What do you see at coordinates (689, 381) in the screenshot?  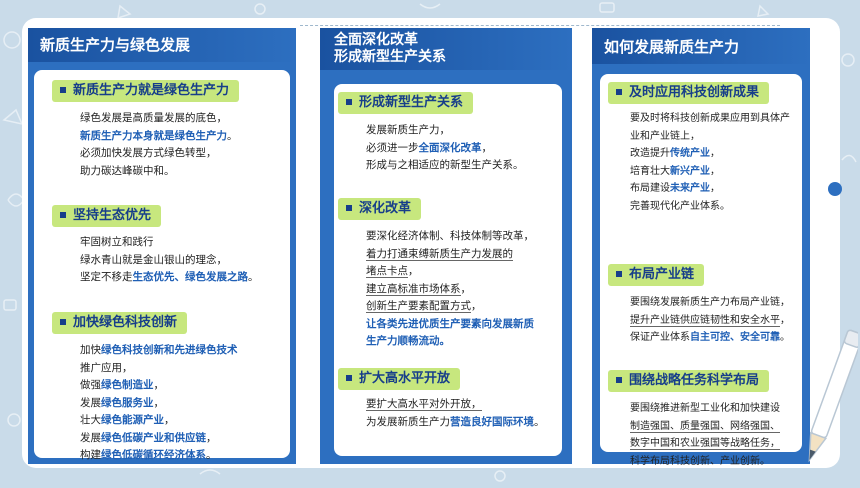 I see `section-heading: 围绕战略任务科学布局` at bounding box center [689, 381].